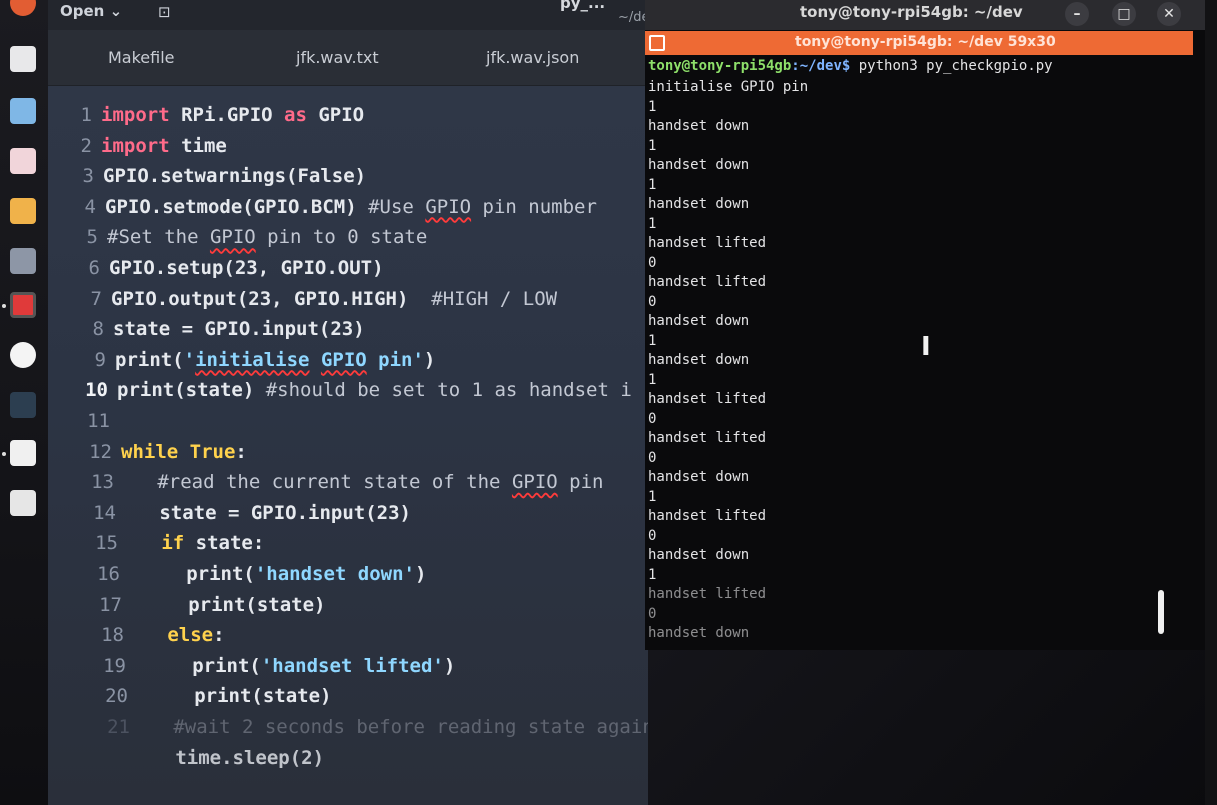 Image resolution: width=1217 pixels, height=805 pixels. What do you see at coordinates (241, 517) in the screenshot?
I see `code-line: 14 state = GPIO.input(23)` at bounding box center [241, 517].